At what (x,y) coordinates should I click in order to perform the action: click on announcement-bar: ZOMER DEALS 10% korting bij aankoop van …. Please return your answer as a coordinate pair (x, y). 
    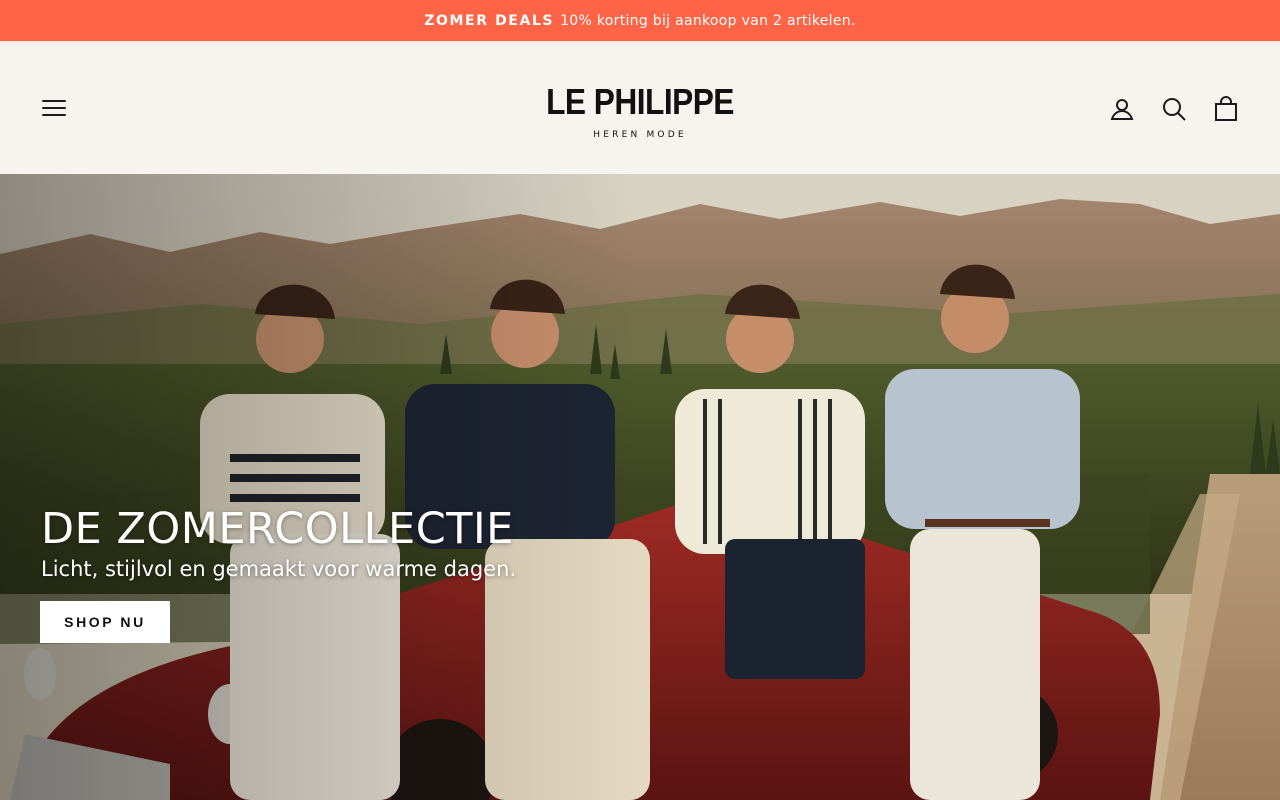
    Looking at the image, I should click on (640, 20).